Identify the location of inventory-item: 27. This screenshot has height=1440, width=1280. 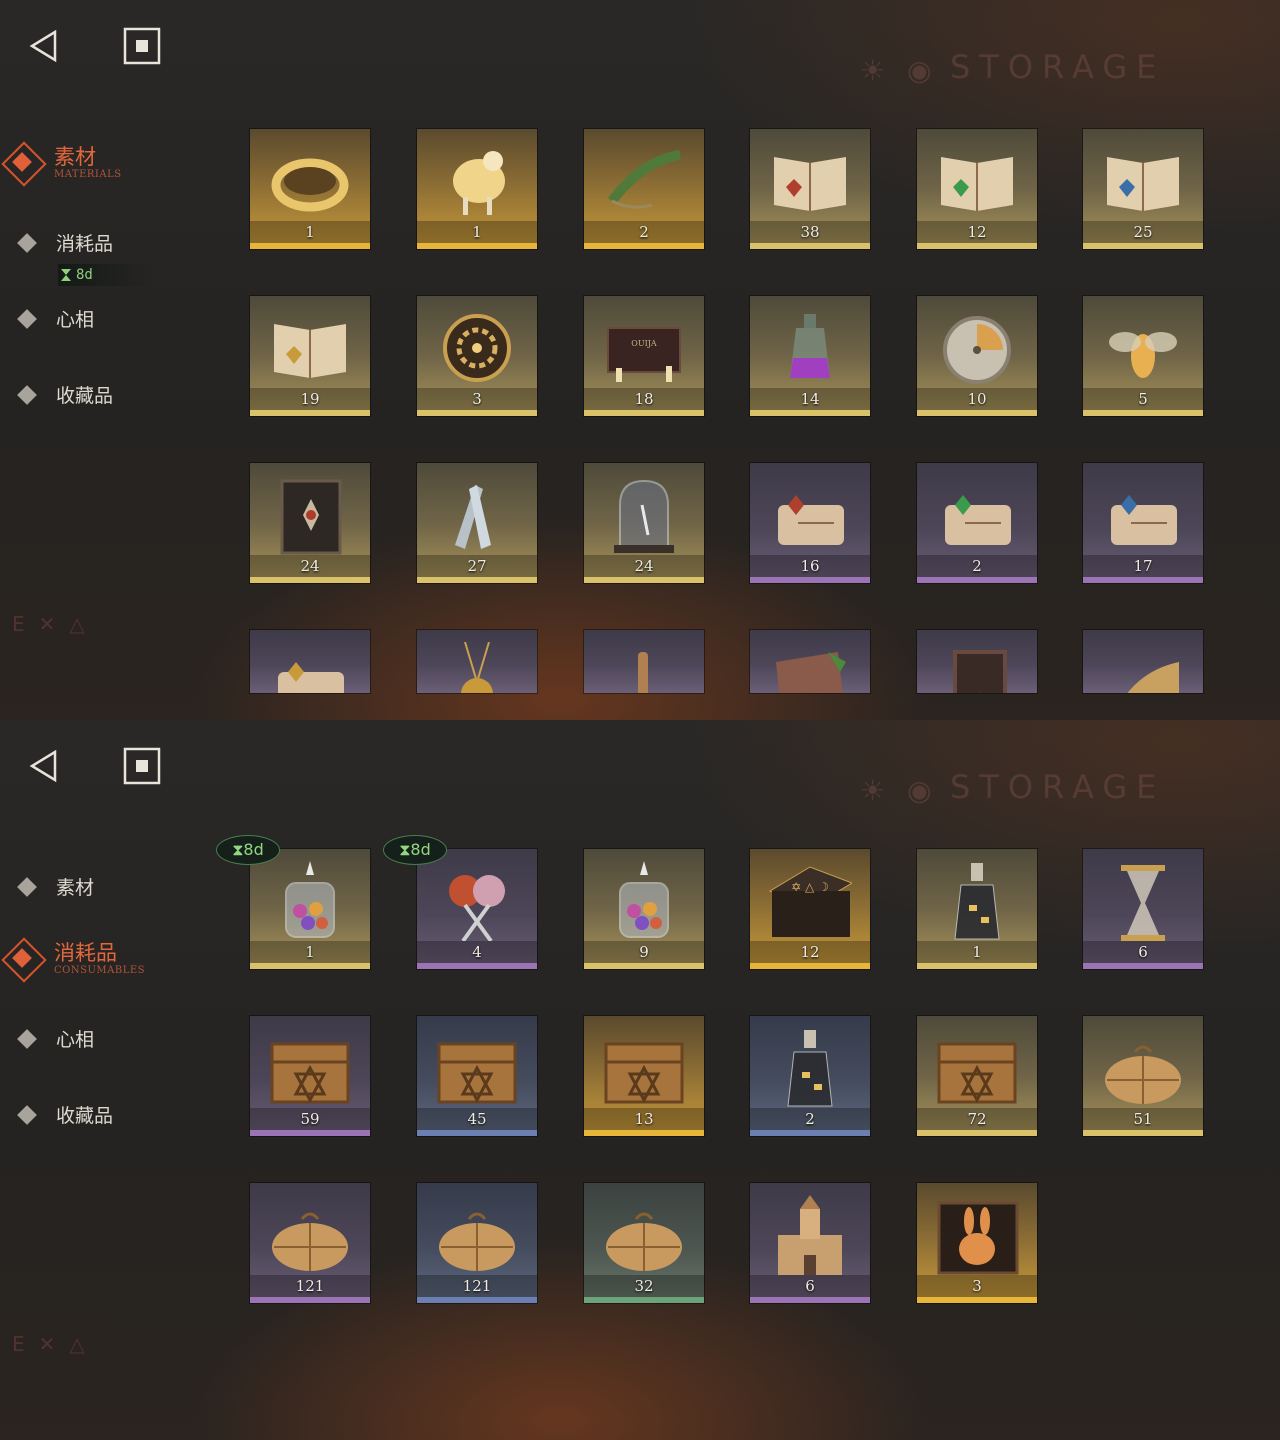
(477, 523).